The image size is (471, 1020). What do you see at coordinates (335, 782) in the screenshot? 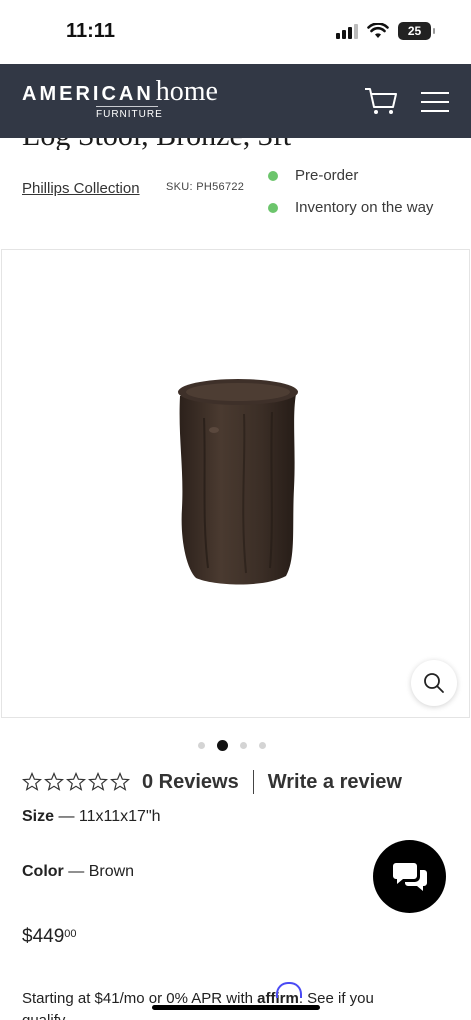
I see `write-review-link: Write a review` at bounding box center [335, 782].